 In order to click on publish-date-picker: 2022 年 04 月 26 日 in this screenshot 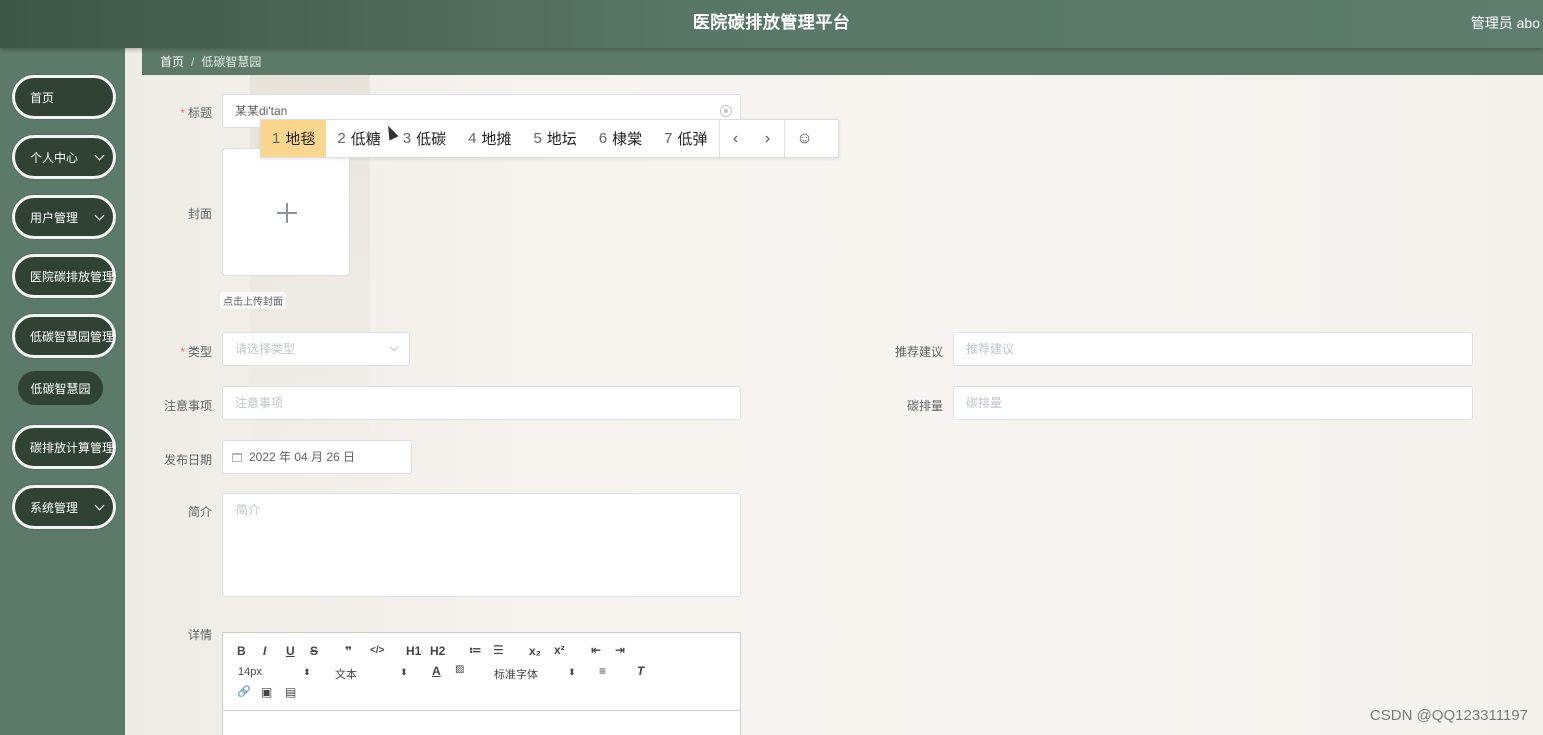, I will do `click(317, 457)`.